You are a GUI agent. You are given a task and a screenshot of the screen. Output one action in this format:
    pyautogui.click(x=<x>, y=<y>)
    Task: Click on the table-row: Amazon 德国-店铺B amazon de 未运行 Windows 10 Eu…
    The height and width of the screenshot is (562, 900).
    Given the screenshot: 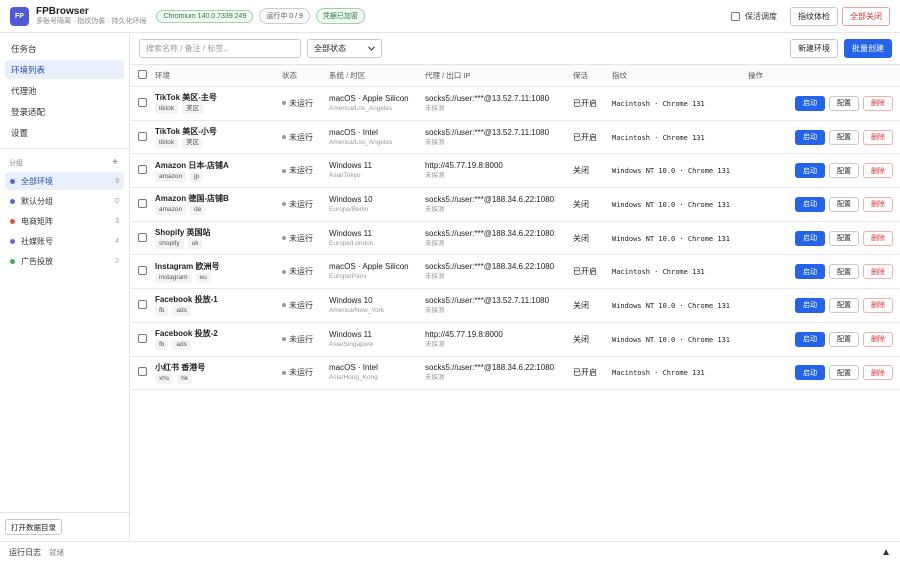 What is the action you would take?
    pyautogui.click(x=515, y=205)
    